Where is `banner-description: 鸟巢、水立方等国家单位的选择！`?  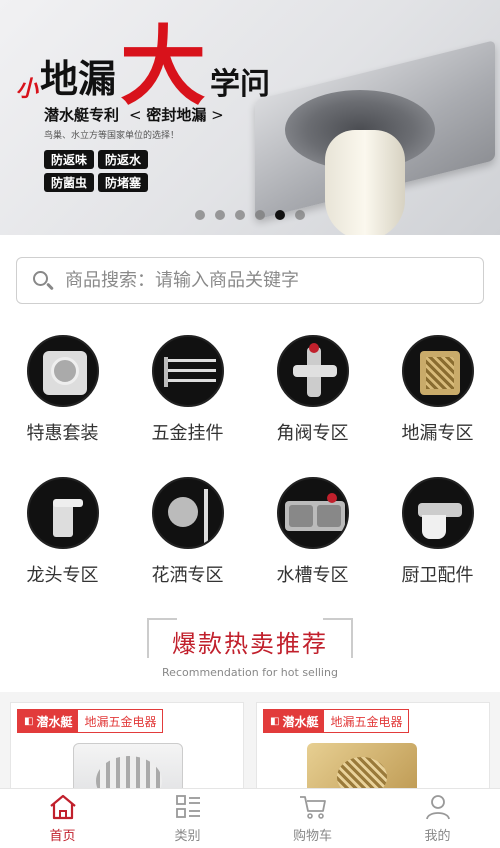 banner-description: 鸟巢、水立方等国家单位的选择！ is located at coordinates (112, 136).